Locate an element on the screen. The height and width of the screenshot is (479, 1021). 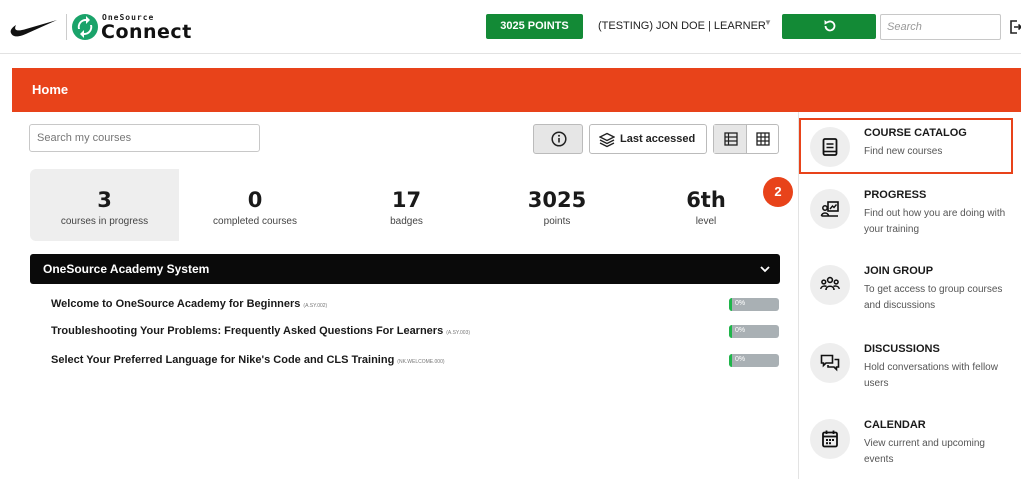
info-button is located at coordinates (558, 139).